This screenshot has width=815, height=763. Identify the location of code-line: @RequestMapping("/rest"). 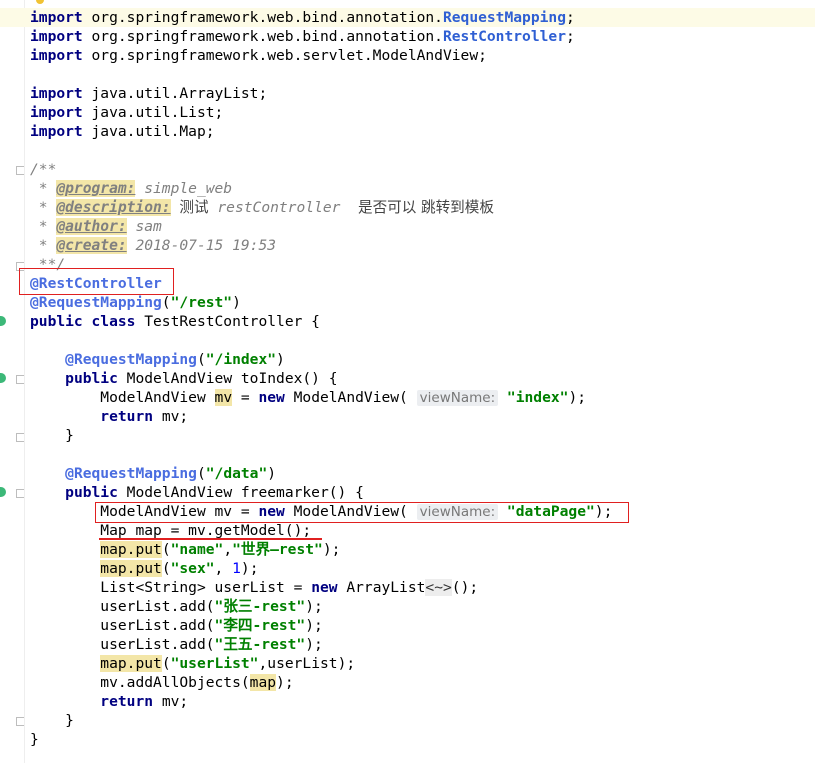
(135, 302).